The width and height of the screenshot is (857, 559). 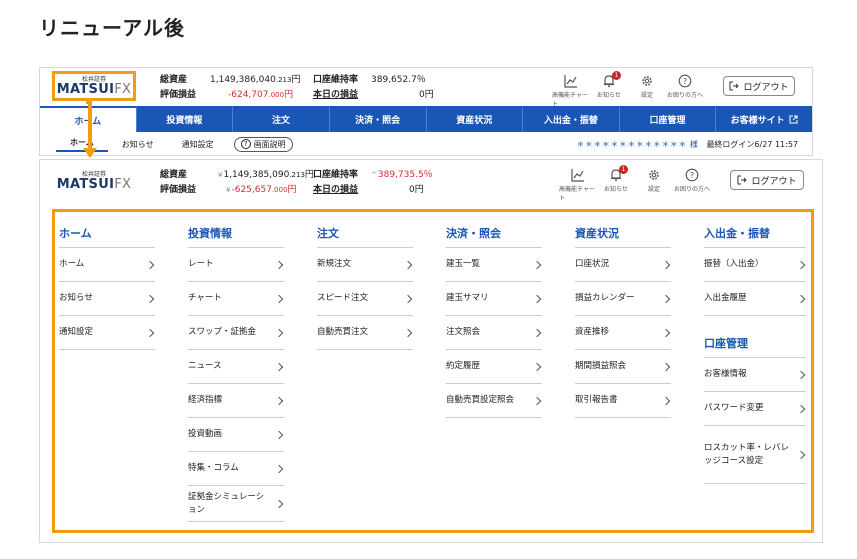 I want to click on megamenu-item-label: 約定履歴, so click(x=463, y=366).